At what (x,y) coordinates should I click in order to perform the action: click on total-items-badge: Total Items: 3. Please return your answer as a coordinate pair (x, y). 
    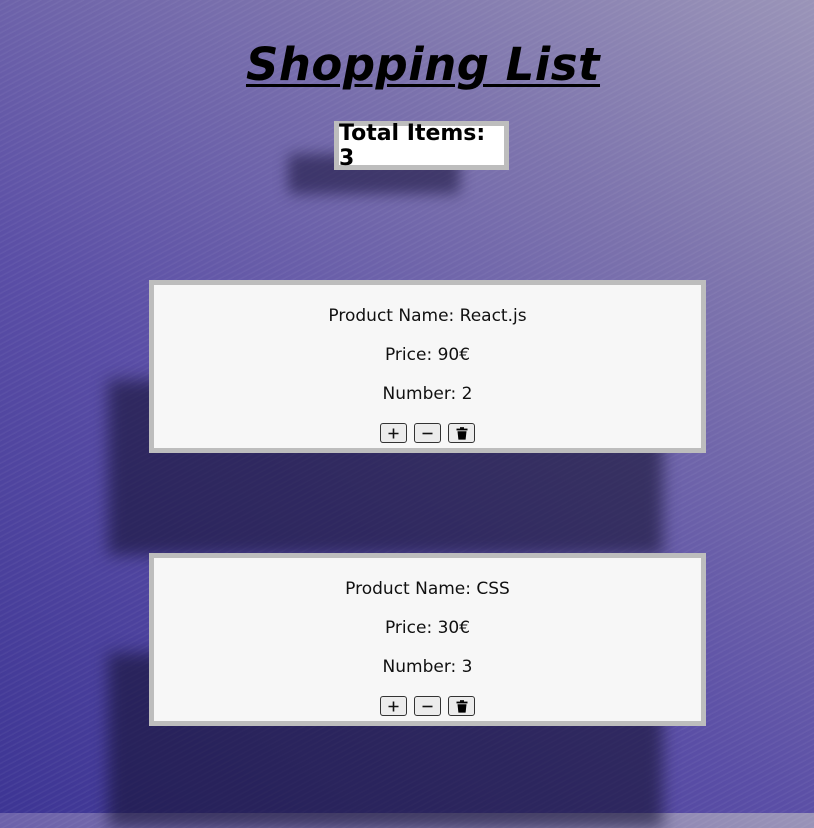
    Looking at the image, I should click on (421, 145).